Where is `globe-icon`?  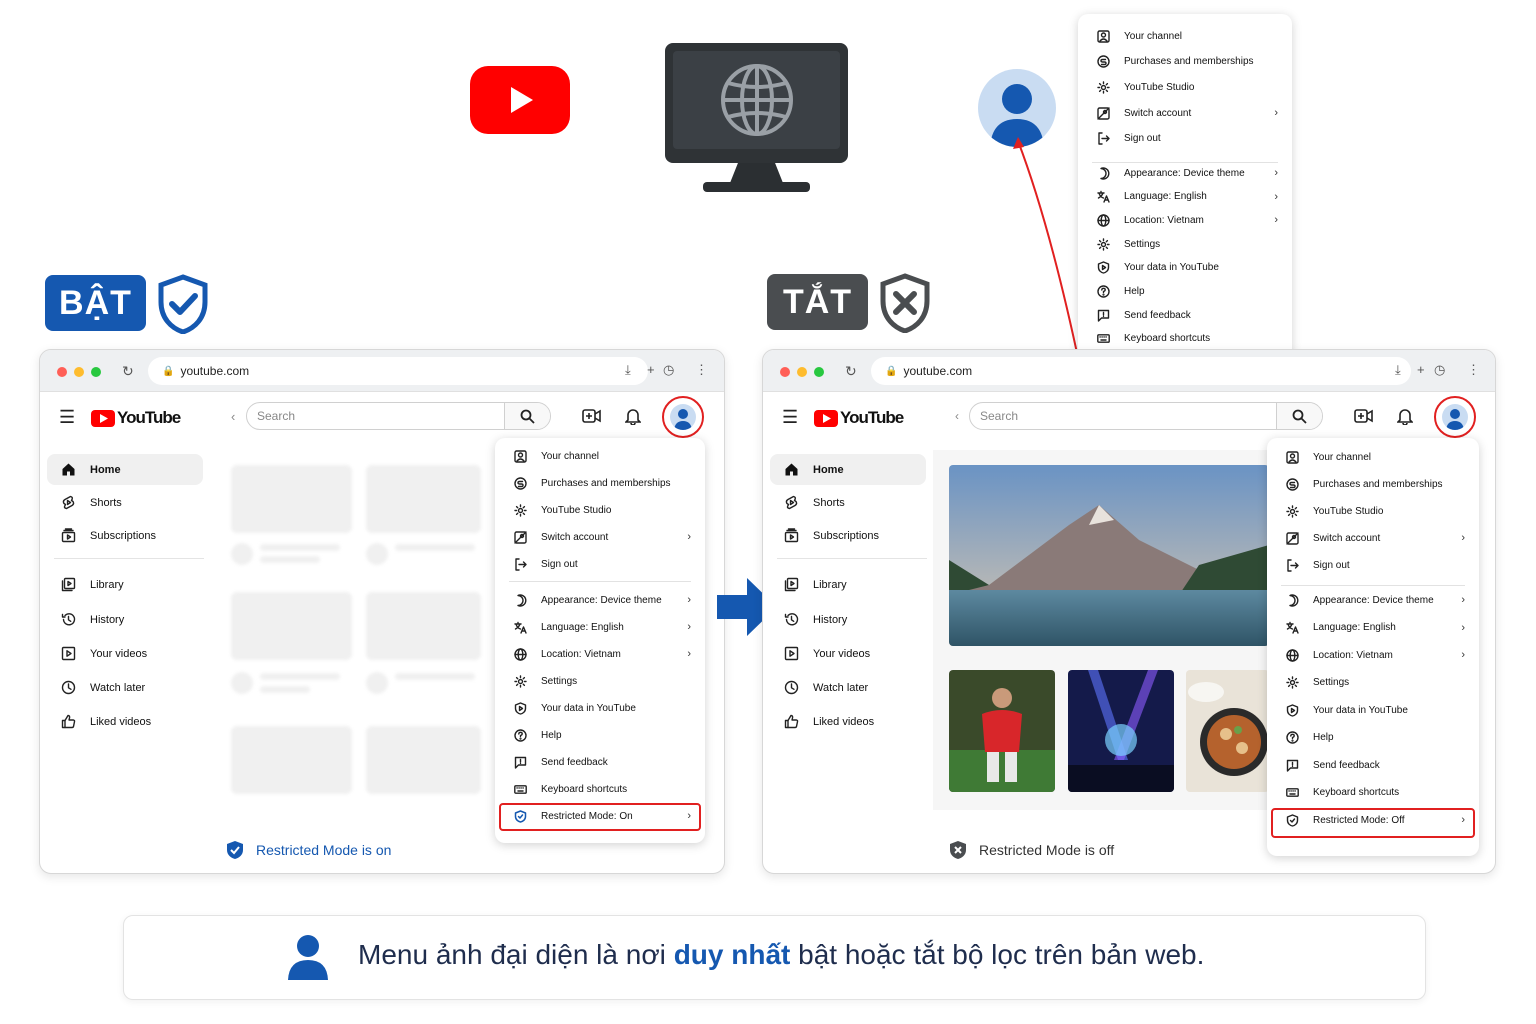
globe-icon is located at coordinates (756, 100).